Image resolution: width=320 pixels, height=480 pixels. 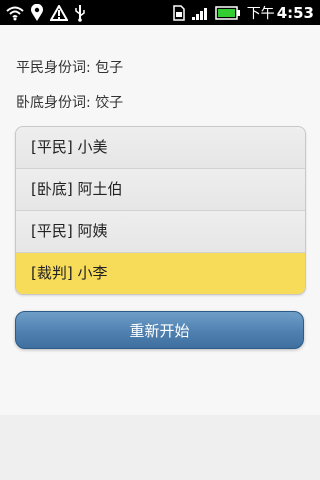 I want to click on status-time-prefix: 下午, so click(x=260, y=13).